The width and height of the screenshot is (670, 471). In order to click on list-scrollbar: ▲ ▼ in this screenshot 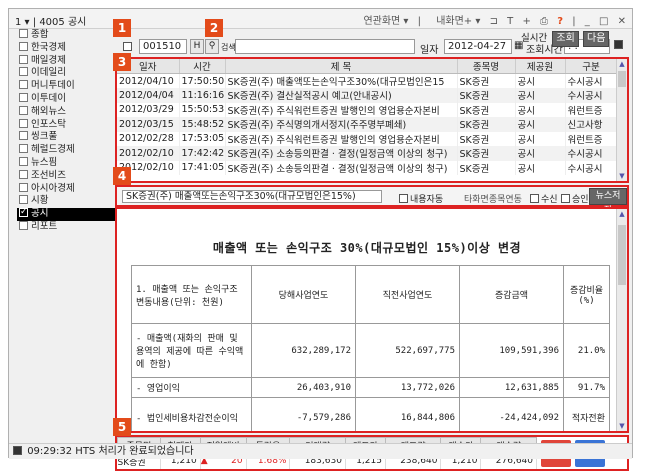, I will do `click(621, 120)`.